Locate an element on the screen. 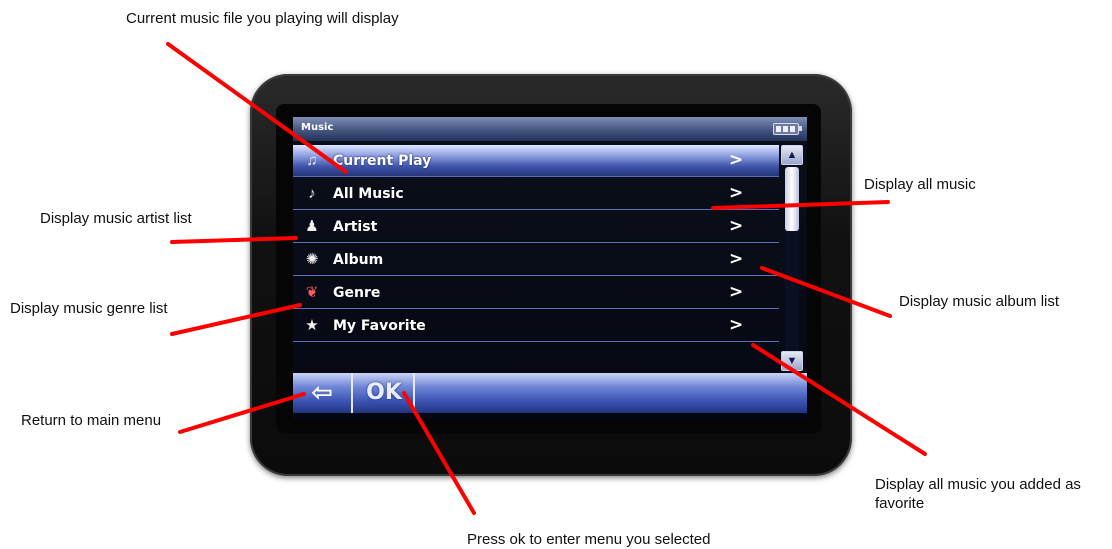  title-bar: Music is located at coordinates (550, 129).